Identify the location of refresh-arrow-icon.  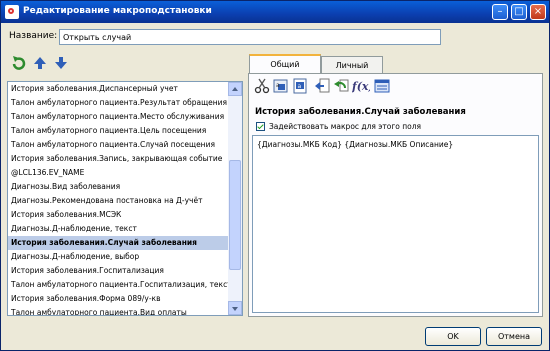
(19, 63).